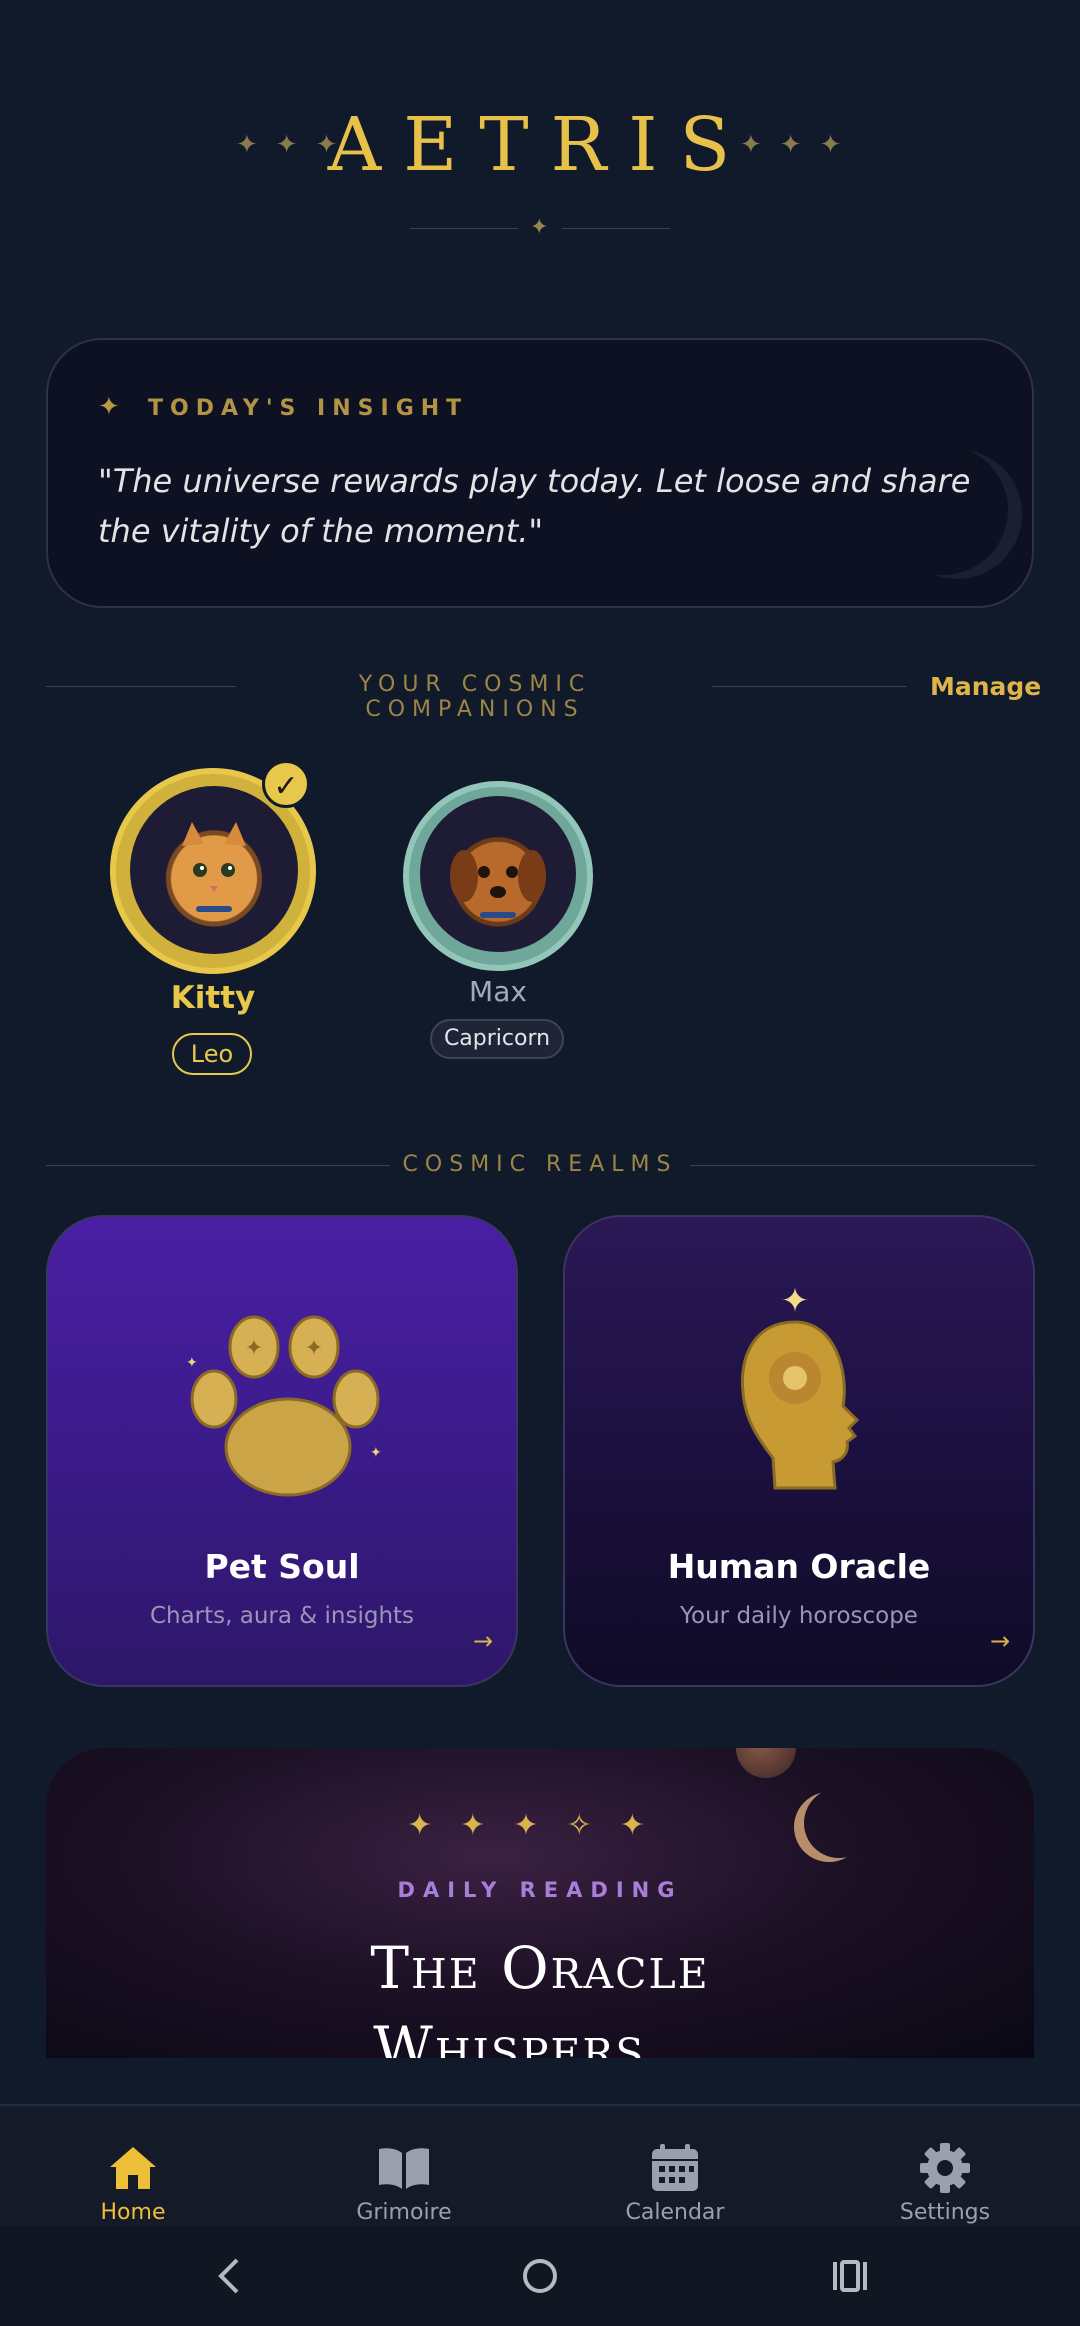 This screenshot has width=1080, height=2326. What do you see at coordinates (985, 686) in the screenshot?
I see `manage-companions-button: Manage` at bounding box center [985, 686].